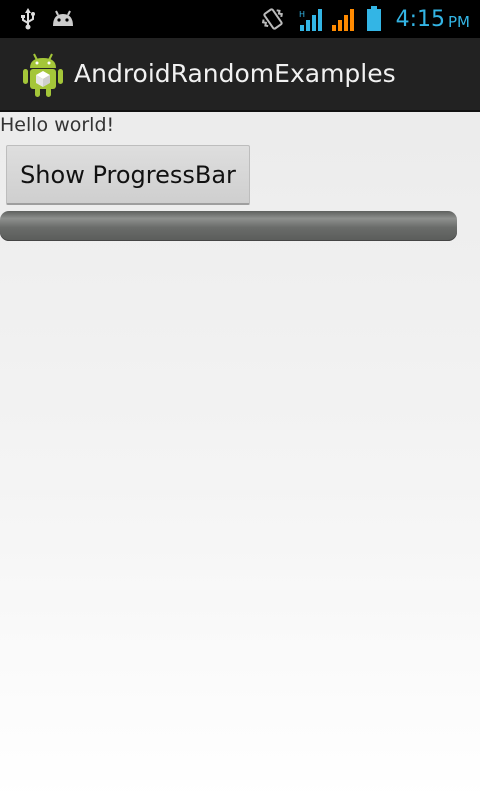 This screenshot has width=480, height=800. I want to click on svg-text: H, so click(302, 14).